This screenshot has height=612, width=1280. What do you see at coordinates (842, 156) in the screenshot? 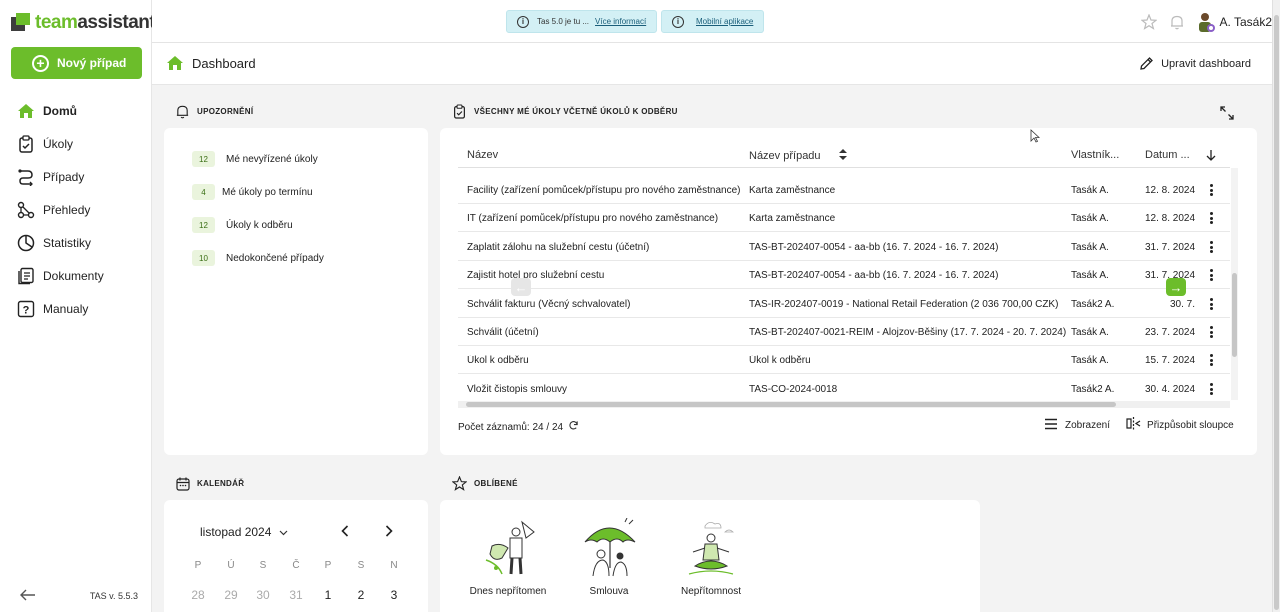
I see `sort-icon` at bounding box center [842, 156].